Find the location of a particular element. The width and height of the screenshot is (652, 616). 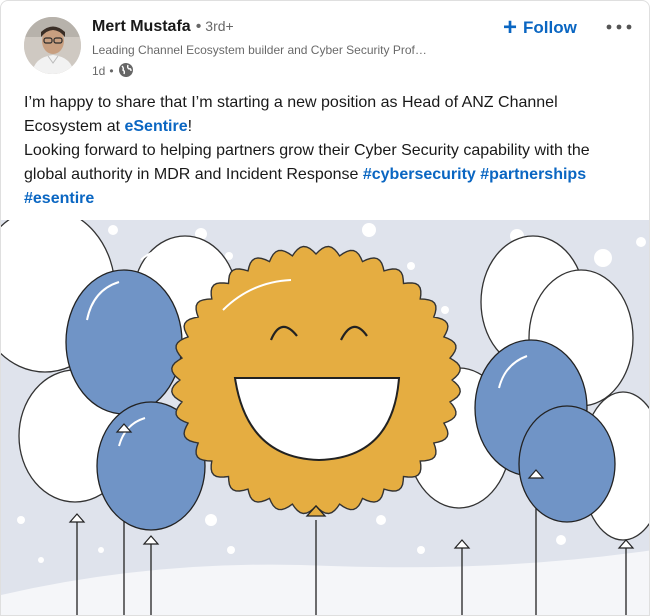

post-meta: 1d • is located at coordinates (113, 71).